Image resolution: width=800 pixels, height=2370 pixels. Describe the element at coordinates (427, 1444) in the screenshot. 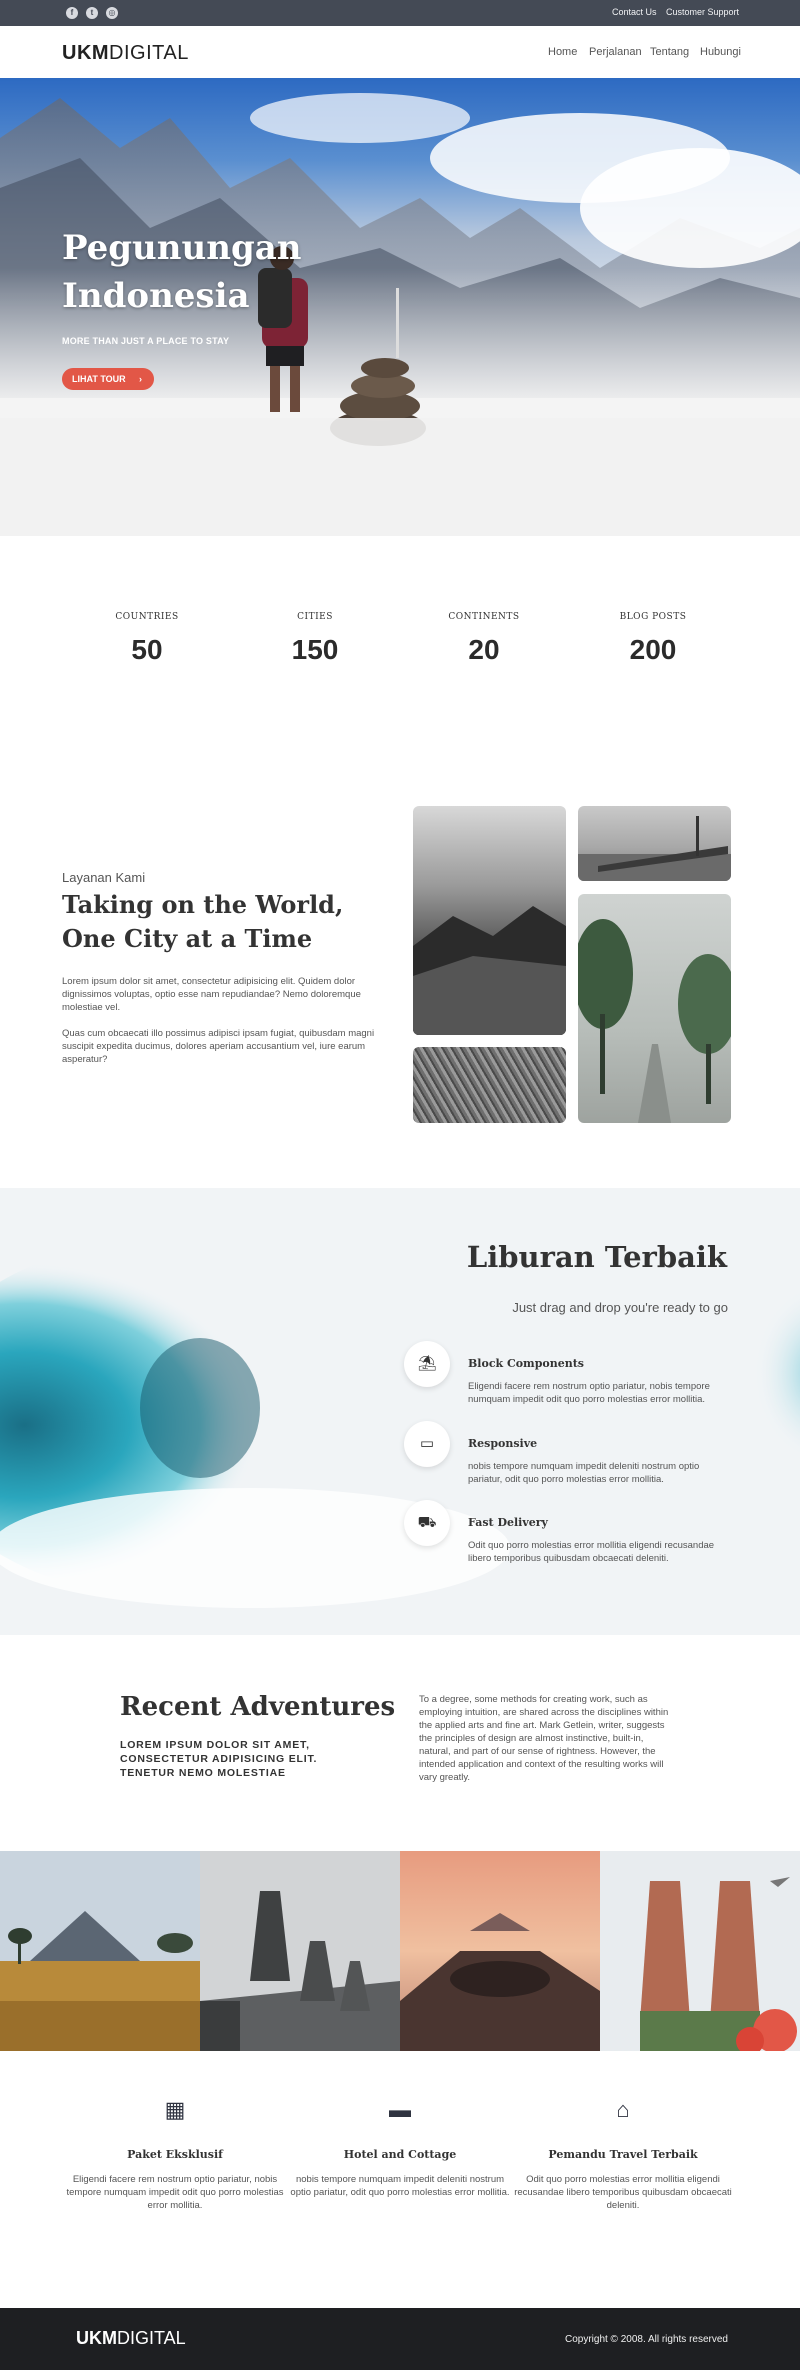

I see `laptop-icon: ▭` at that location.